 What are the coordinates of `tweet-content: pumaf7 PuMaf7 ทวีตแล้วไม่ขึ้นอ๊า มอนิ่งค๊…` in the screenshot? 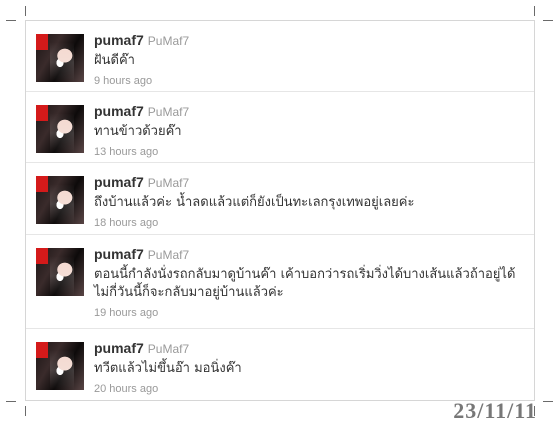 It's located at (309, 368).